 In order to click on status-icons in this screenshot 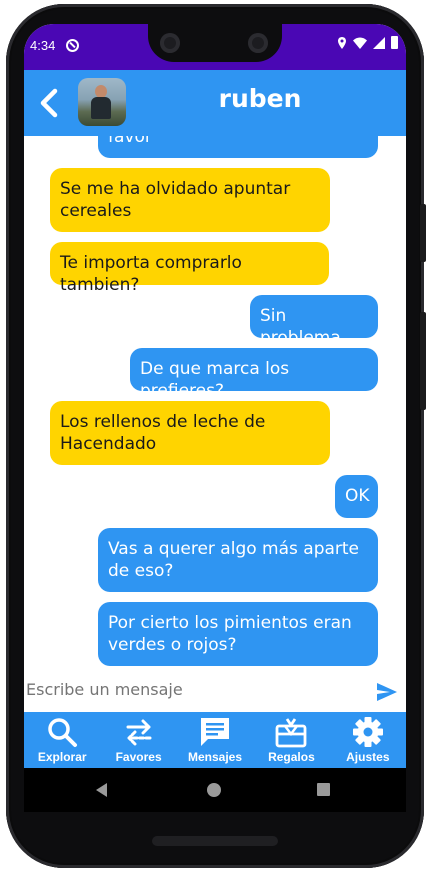, I will do `click(367, 42)`.